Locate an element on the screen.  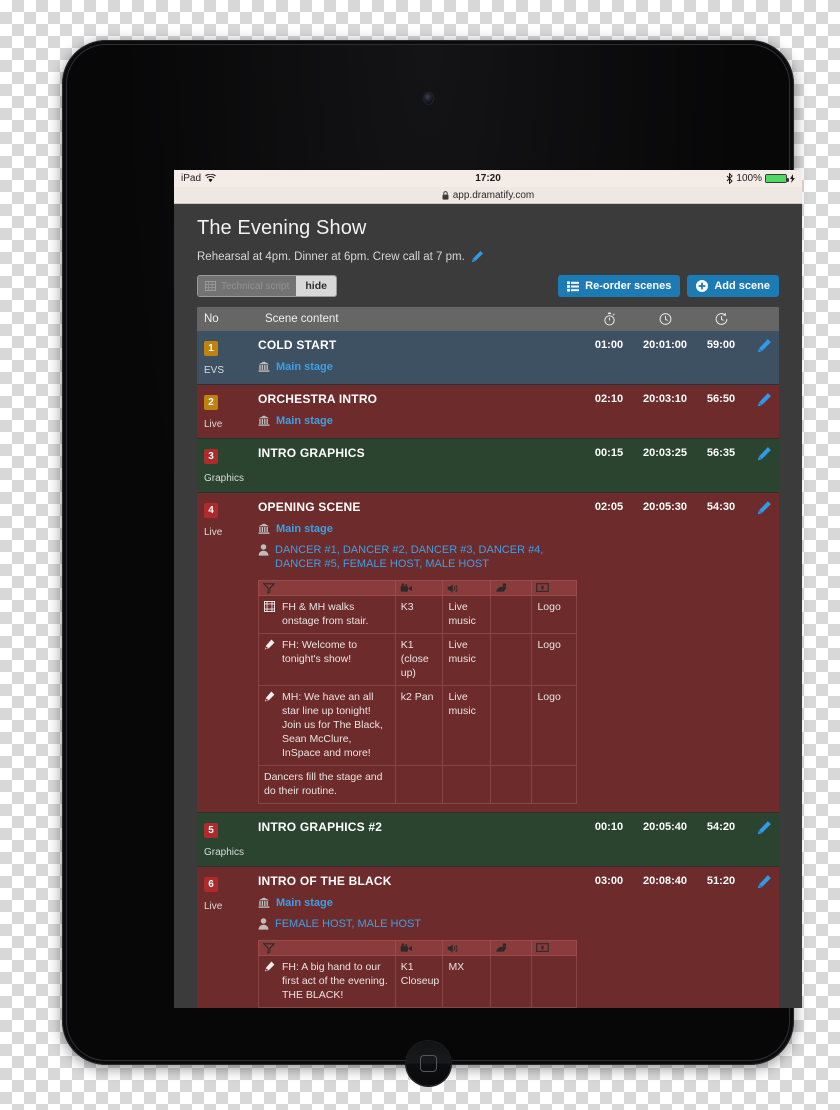
add-scene-label: Add scene is located at coordinates (742, 286).